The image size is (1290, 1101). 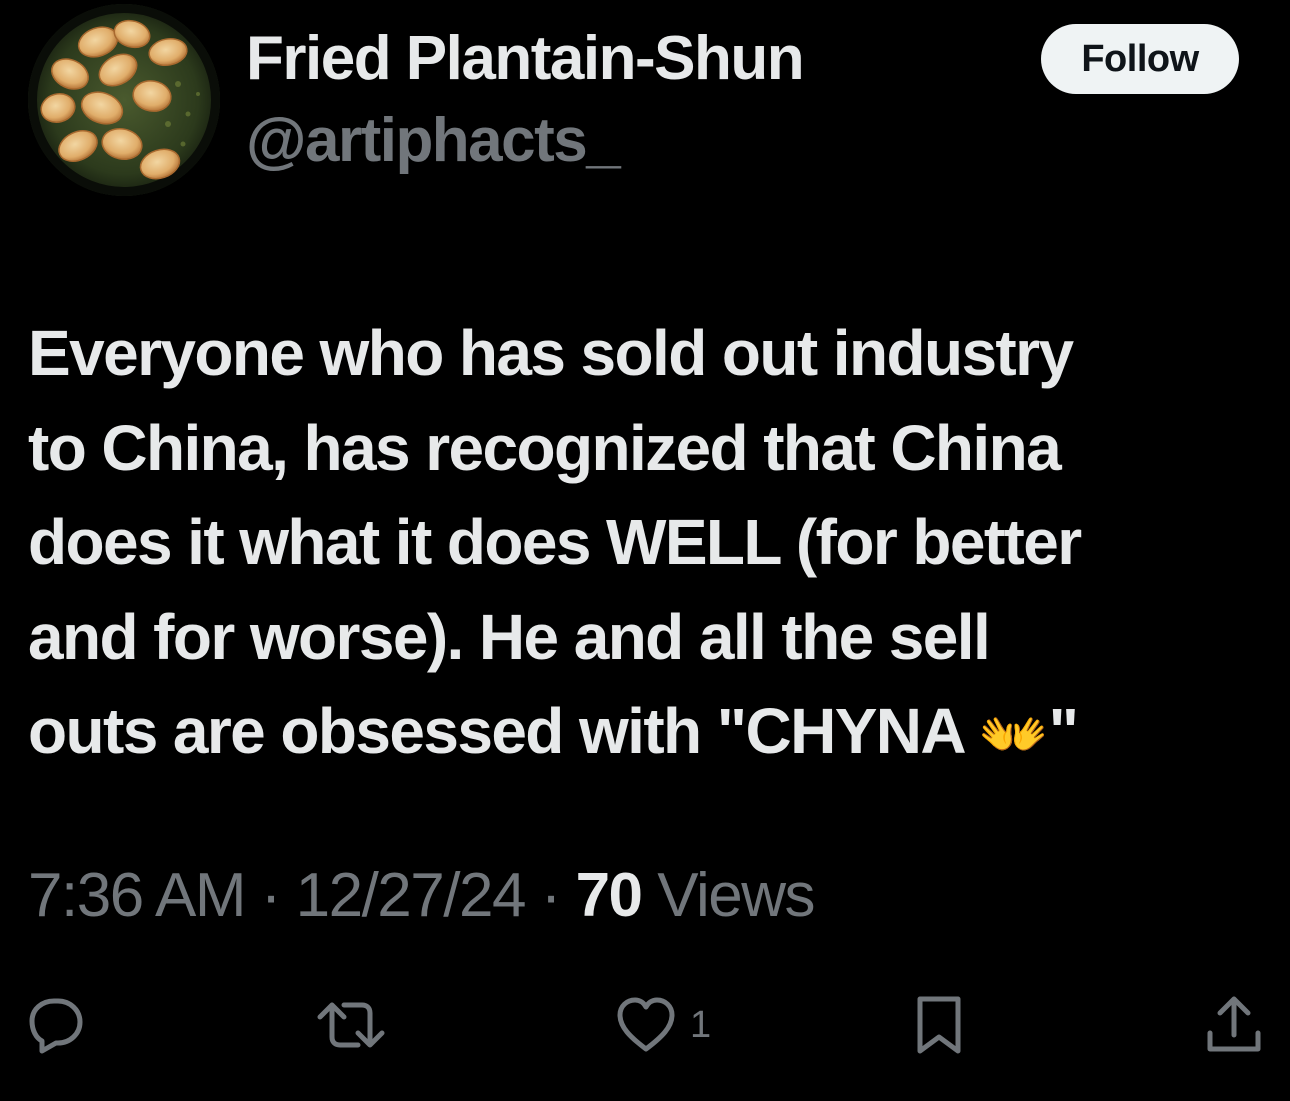 I want to click on tweet-line: and for worse). He and all the sell, so click(x=509, y=636).